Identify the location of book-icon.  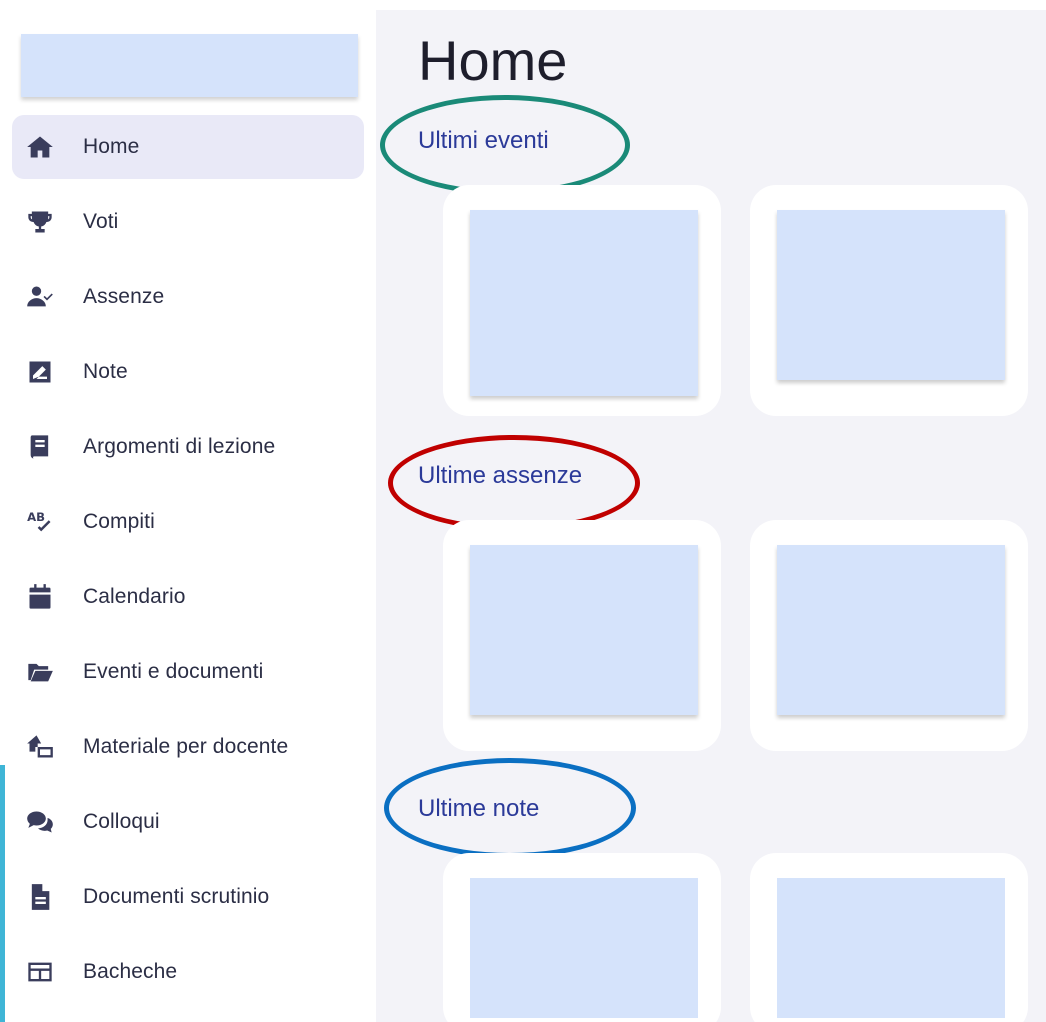
(40, 447).